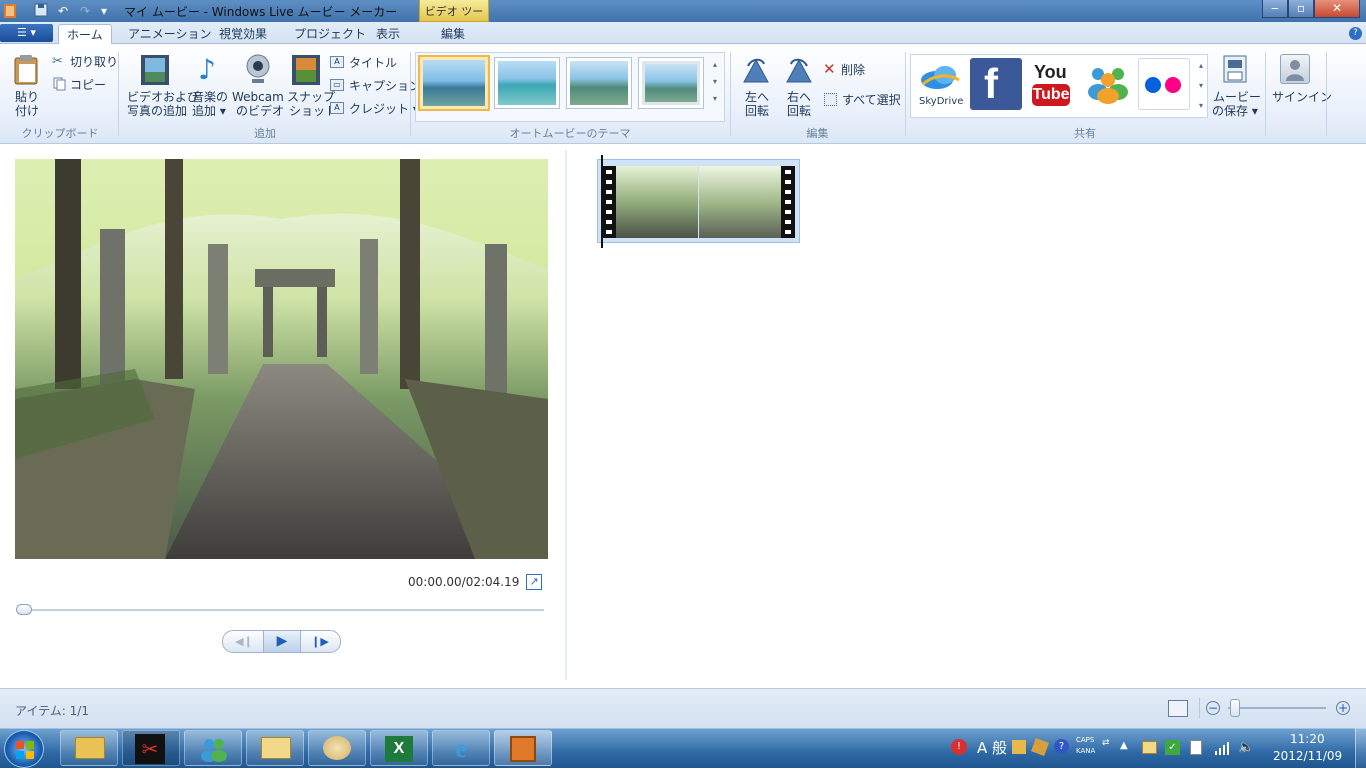 This screenshot has height=772, width=1366. What do you see at coordinates (280, 610) in the screenshot?
I see `seek-bar` at bounding box center [280, 610].